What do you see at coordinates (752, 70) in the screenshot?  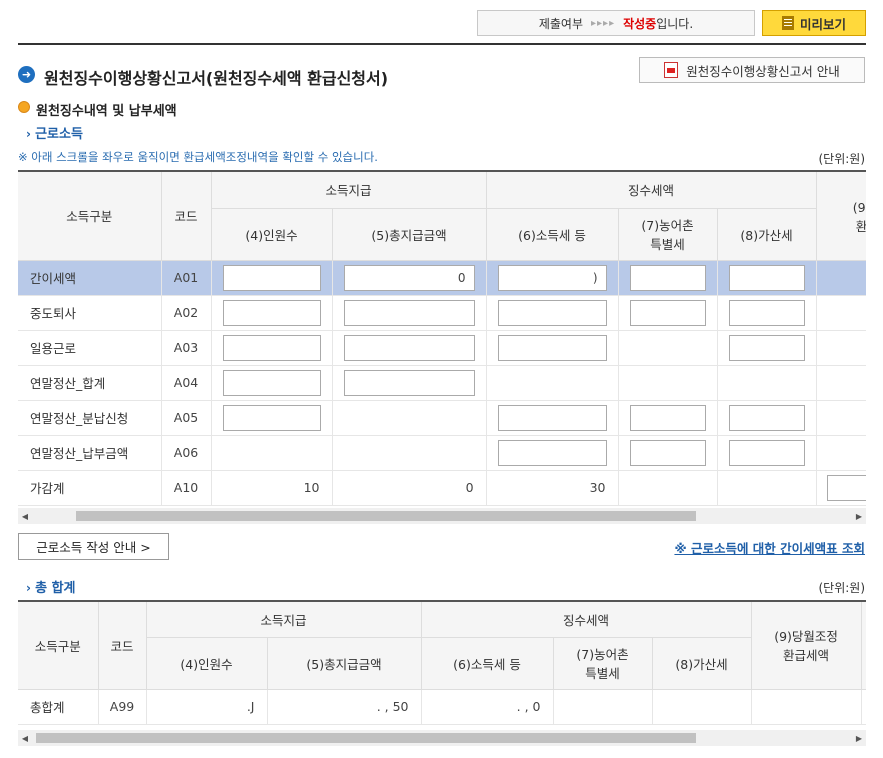 I see `guide-button: 원천징수이행상황신고서 안내` at bounding box center [752, 70].